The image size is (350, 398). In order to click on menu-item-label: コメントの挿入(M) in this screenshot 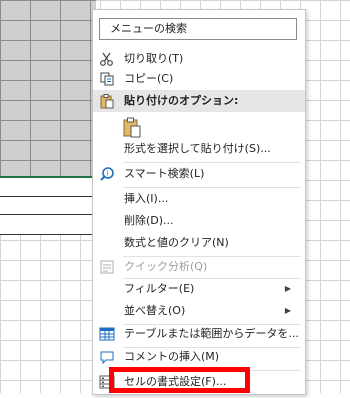, I will do `click(172, 356)`.